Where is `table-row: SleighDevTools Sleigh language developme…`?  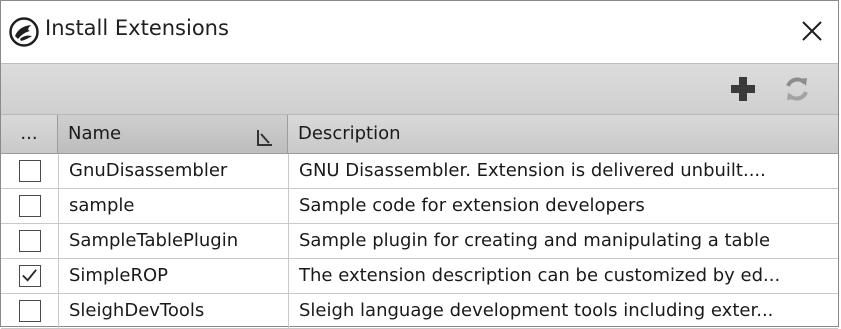
table-row: SleighDevTools Sleigh language developme… is located at coordinates (419, 311).